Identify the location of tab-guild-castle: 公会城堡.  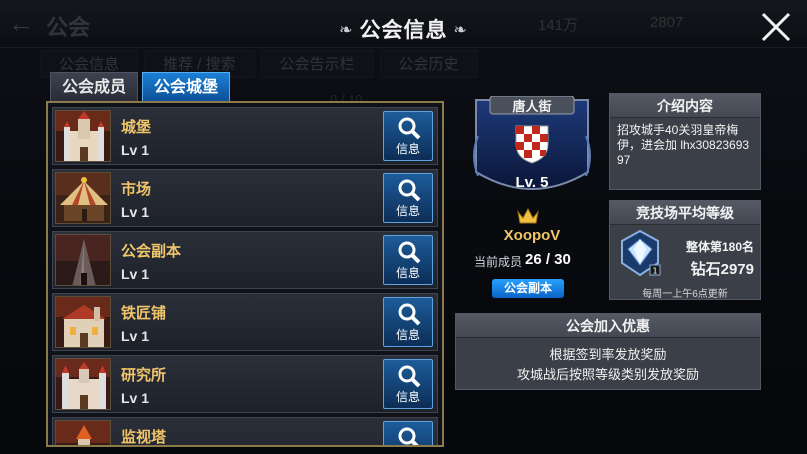
(186, 87).